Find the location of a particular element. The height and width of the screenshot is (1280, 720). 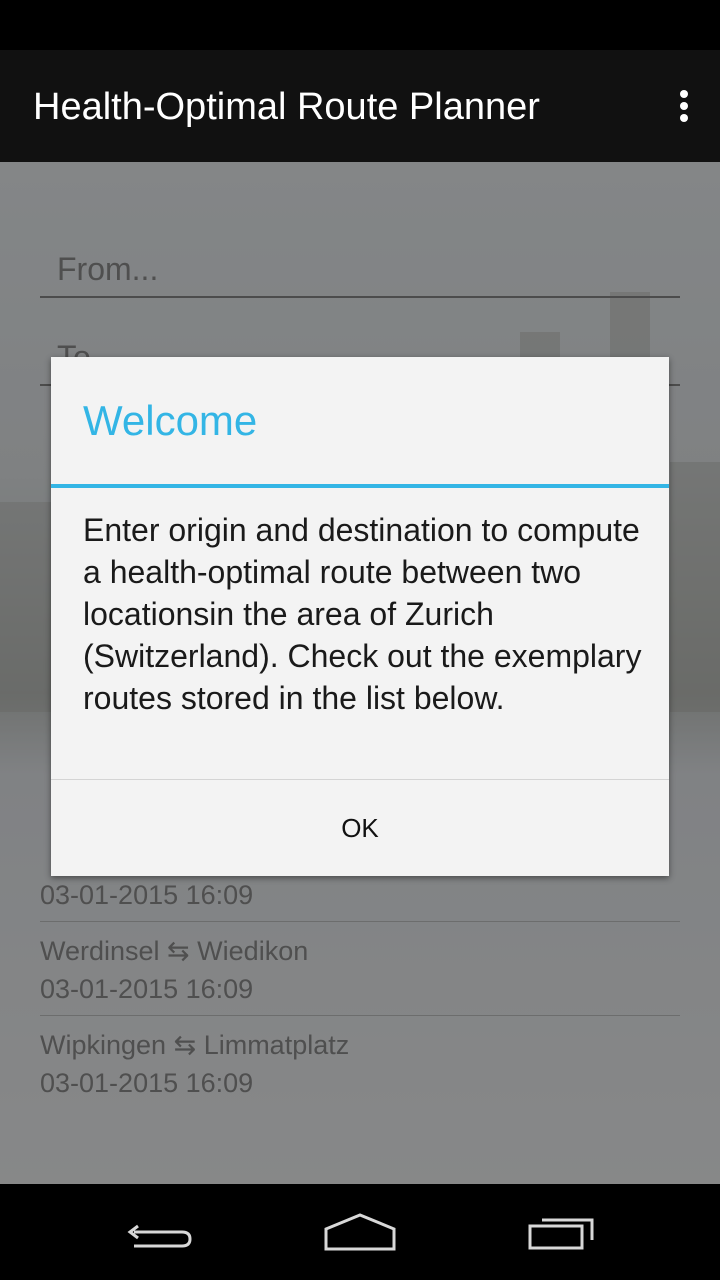

dialog-title: Welcome is located at coordinates (170, 420).